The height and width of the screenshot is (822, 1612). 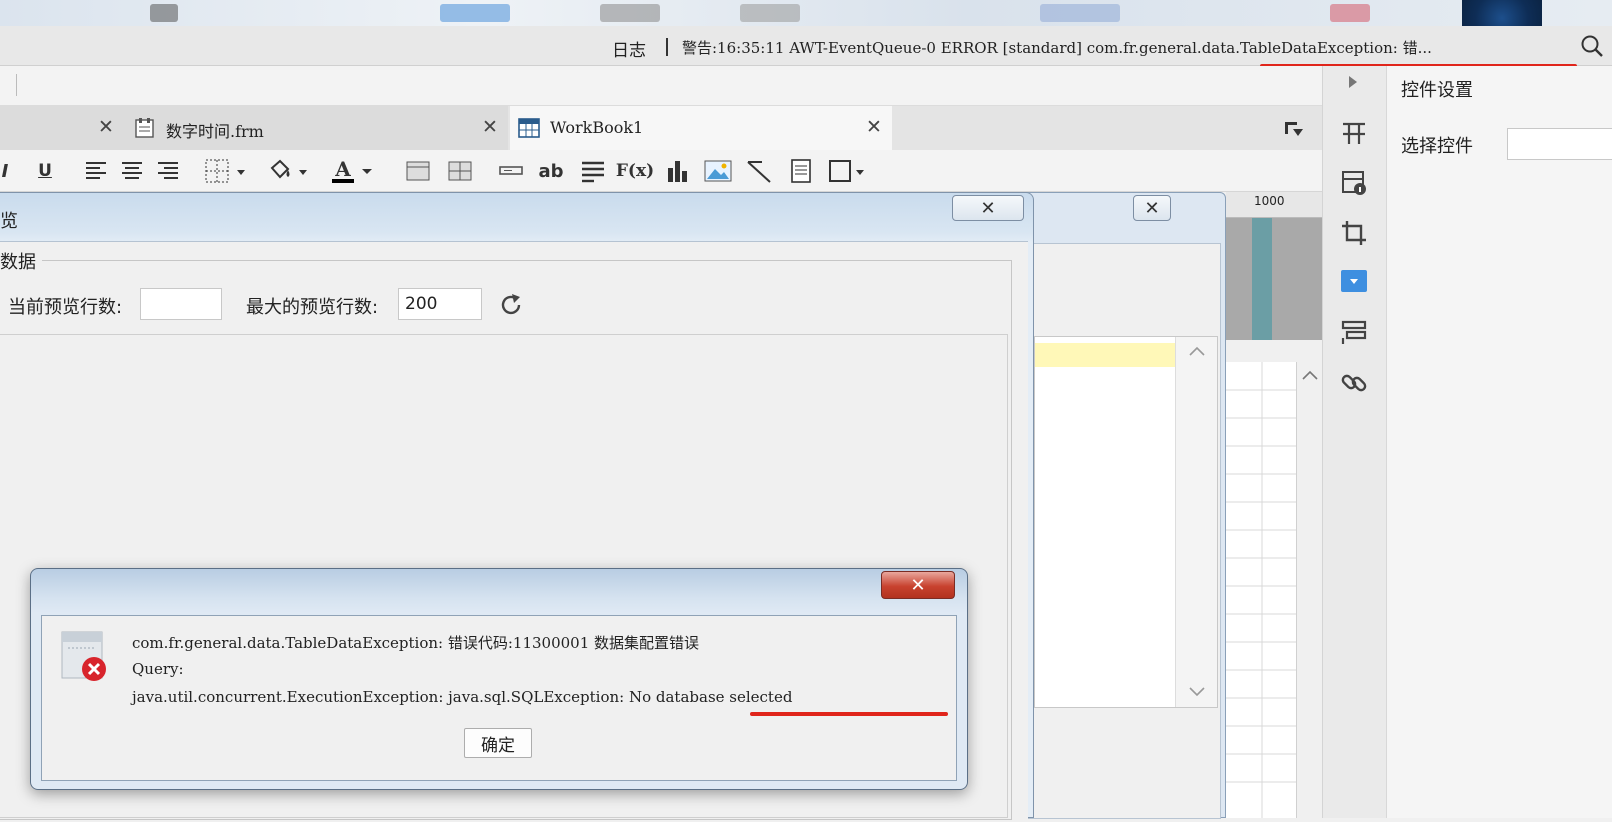 What do you see at coordinates (1294, 129) in the screenshot?
I see `tab-menu-icon` at bounding box center [1294, 129].